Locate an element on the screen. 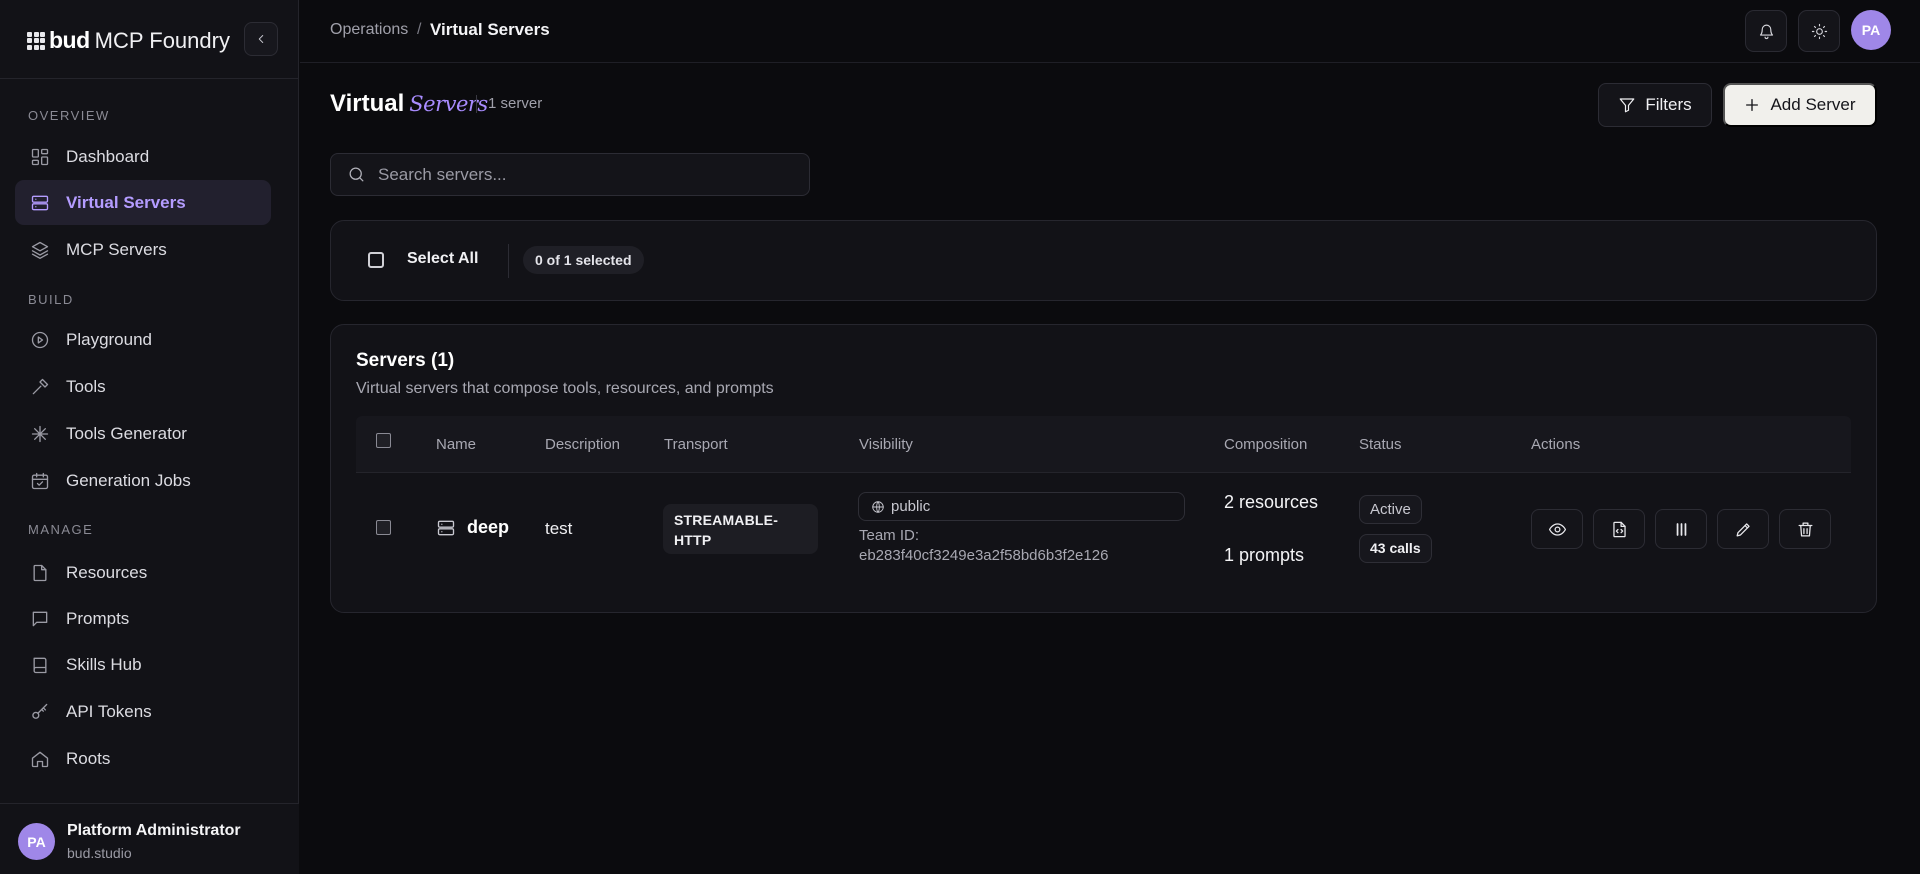 This screenshot has width=1920, height=874. filters-button: Filters is located at coordinates (1655, 105).